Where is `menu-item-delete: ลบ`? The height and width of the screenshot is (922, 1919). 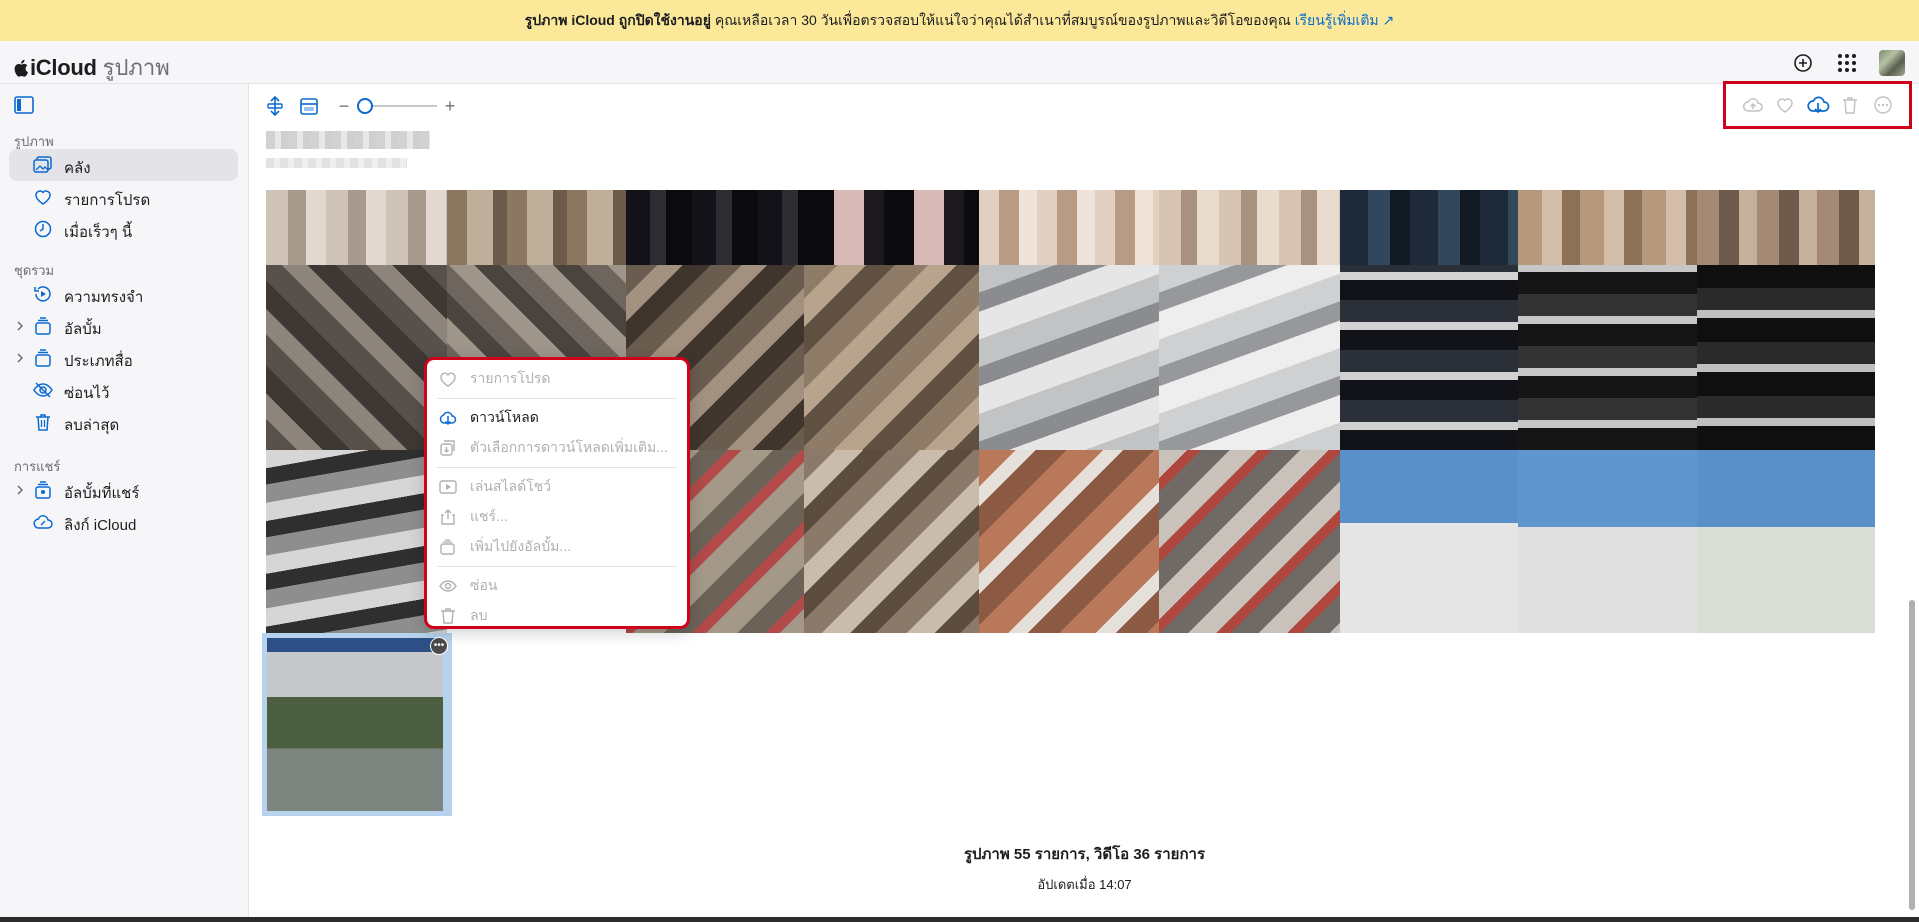 menu-item-delete: ลบ is located at coordinates (557, 616).